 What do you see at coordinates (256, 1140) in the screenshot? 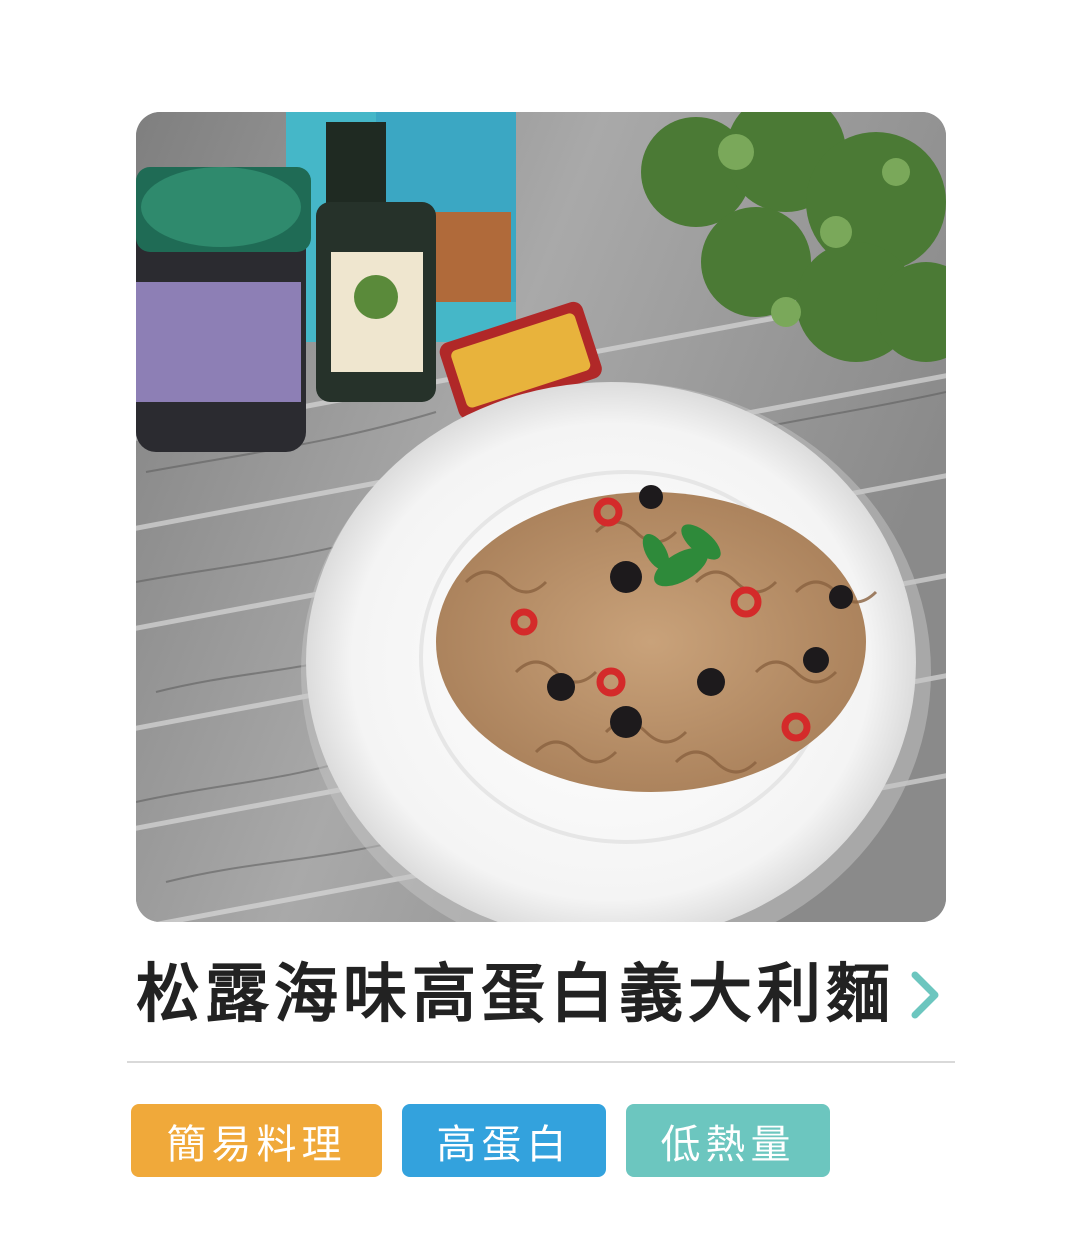
I see `tag-easy-cooking: 簡易料理` at bounding box center [256, 1140].